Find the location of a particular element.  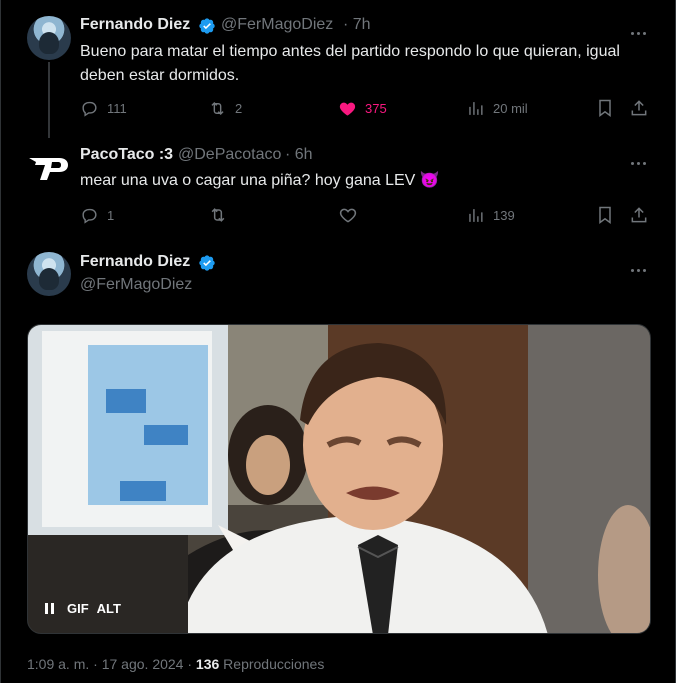

reply-button: 1 is located at coordinates (97, 215).